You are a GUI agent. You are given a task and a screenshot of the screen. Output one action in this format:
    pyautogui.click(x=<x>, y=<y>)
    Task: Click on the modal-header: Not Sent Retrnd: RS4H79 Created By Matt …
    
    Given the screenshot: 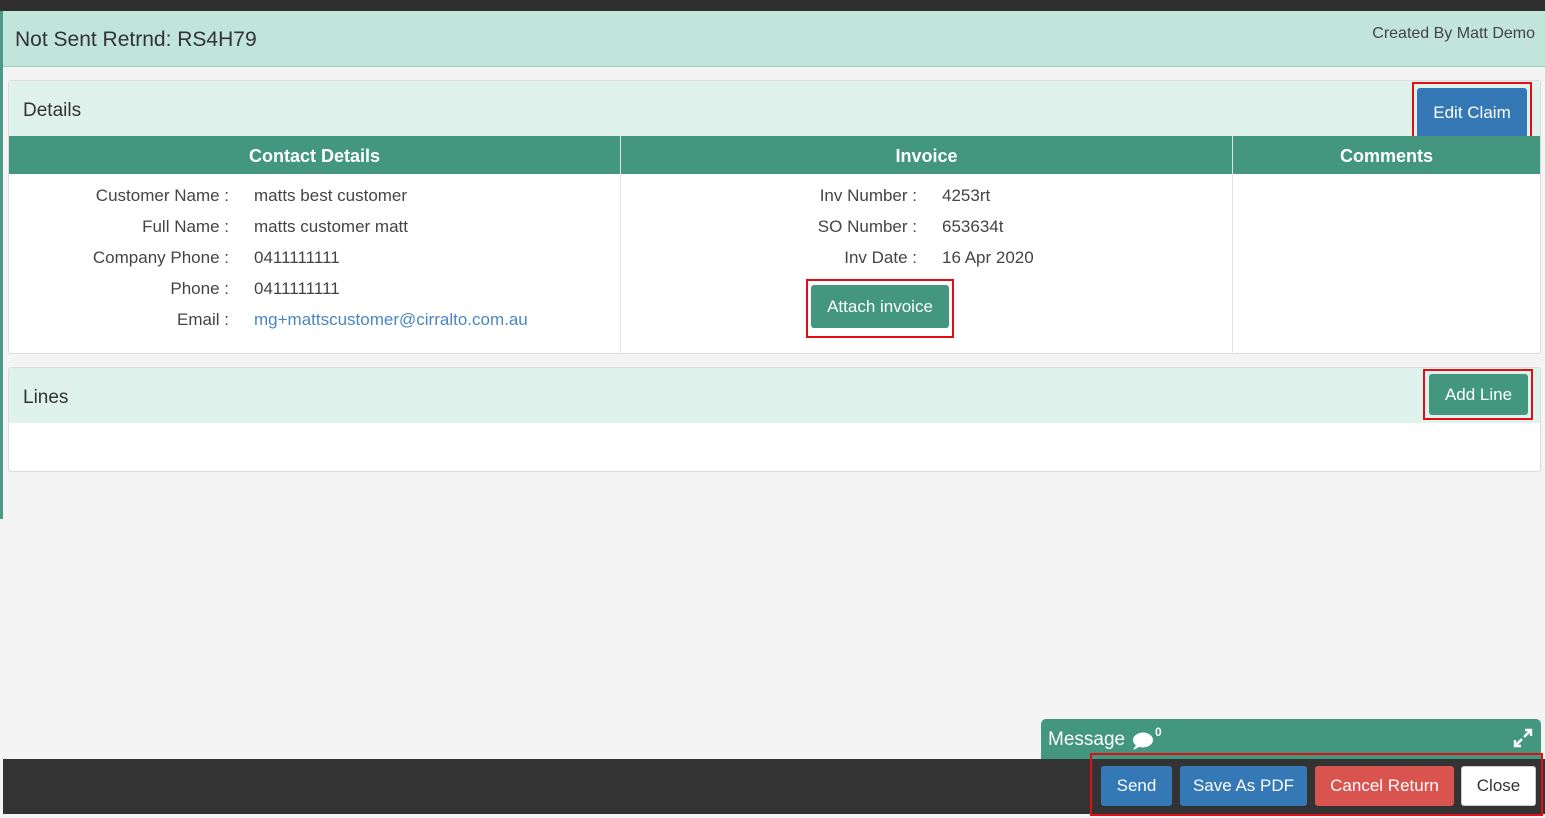 What is the action you would take?
    pyautogui.click(x=774, y=39)
    